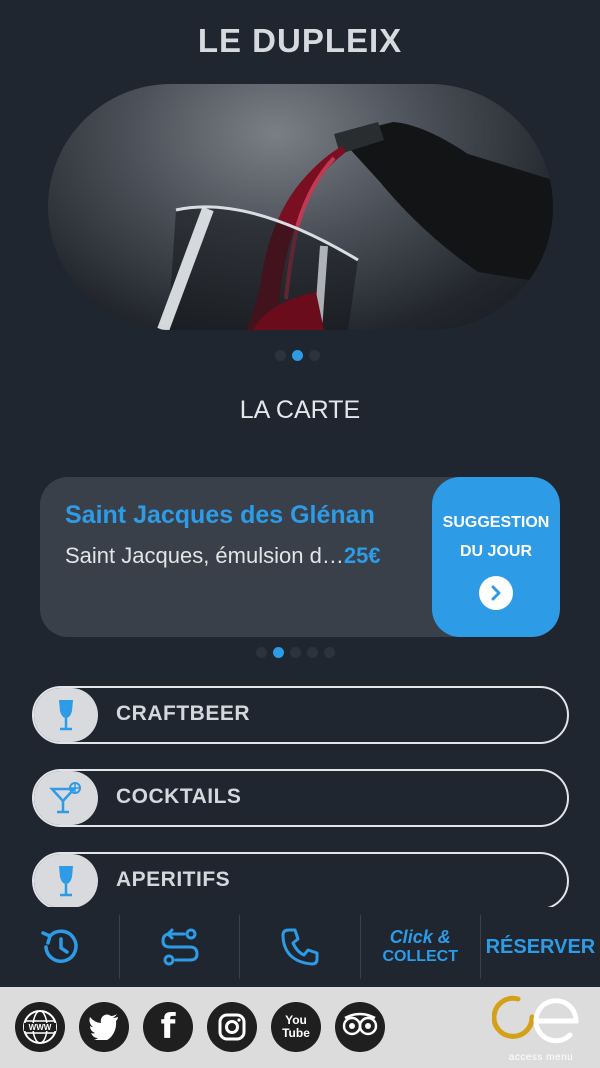  What do you see at coordinates (66, 798) in the screenshot?
I see `cocktail-icon` at bounding box center [66, 798].